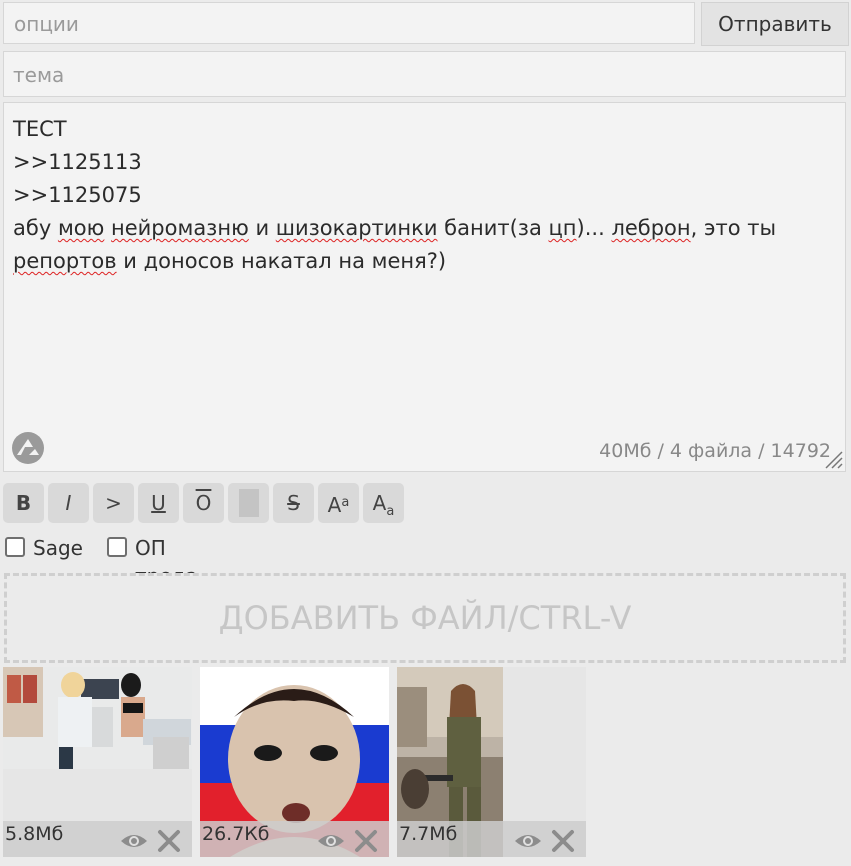 This screenshot has height=866, width=851. Describe the element at coordinates (334, 505) in the screenshot. I see `superscript-main: A` at that location.